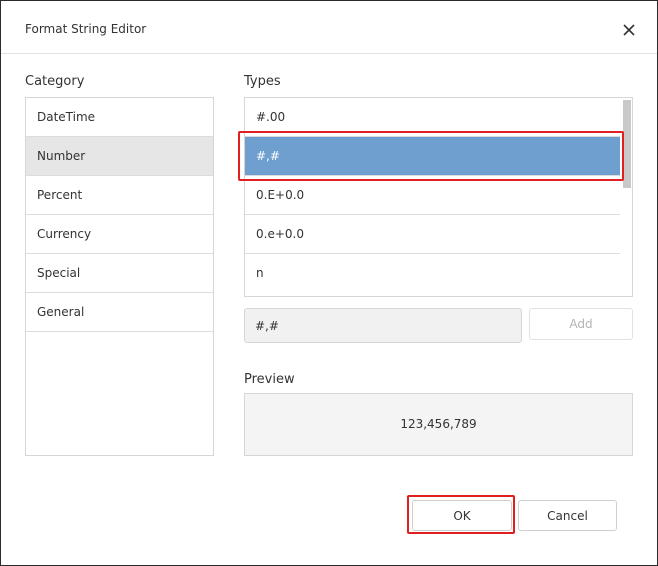 The image size is (658, 566). I want to click on dialog-titlebar: Format String Editor, so click(329, 27).